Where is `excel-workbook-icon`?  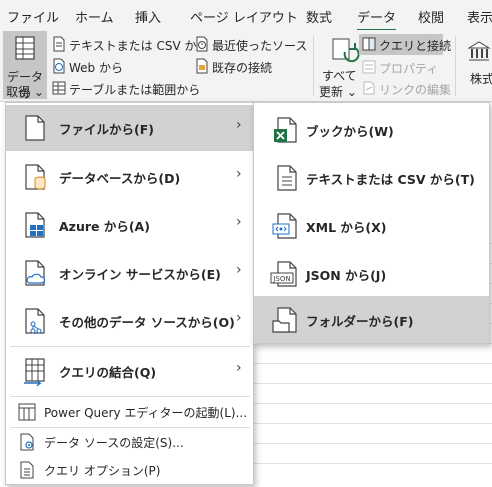 excel-workbook-icon is located at coordinates (285, 130).